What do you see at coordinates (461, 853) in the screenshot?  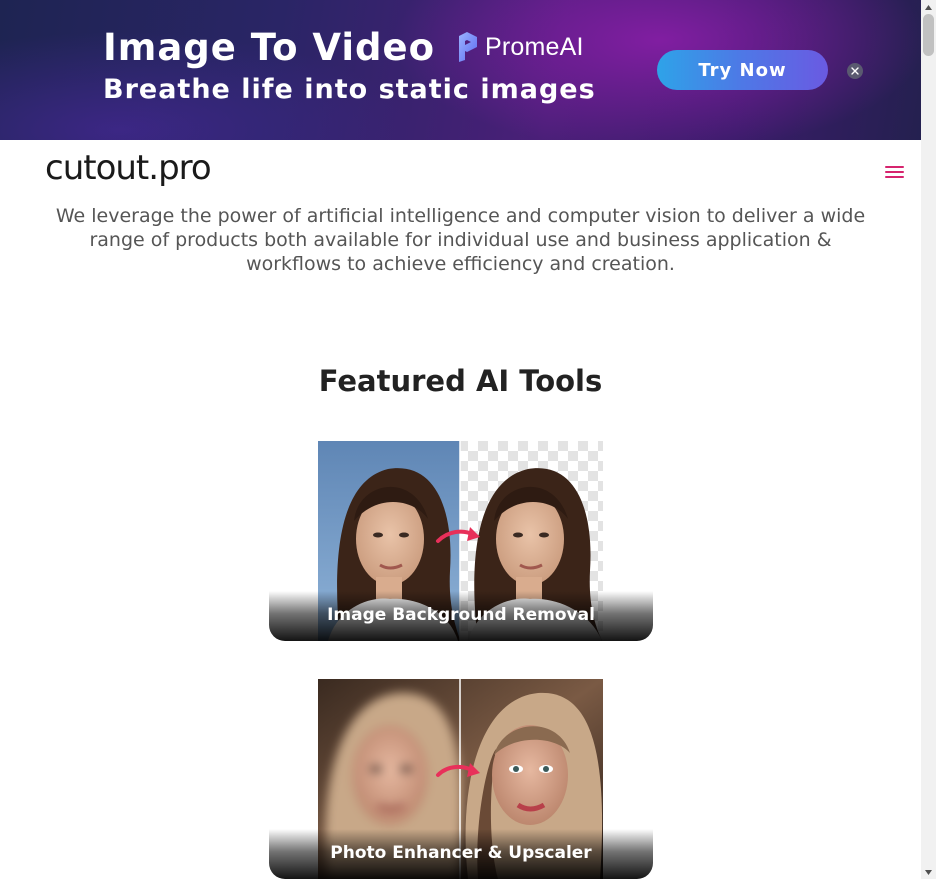 I see `tool-label-photo-enhancer: Photo Enhancer & Upscaler` at bounding box center [461, 853].